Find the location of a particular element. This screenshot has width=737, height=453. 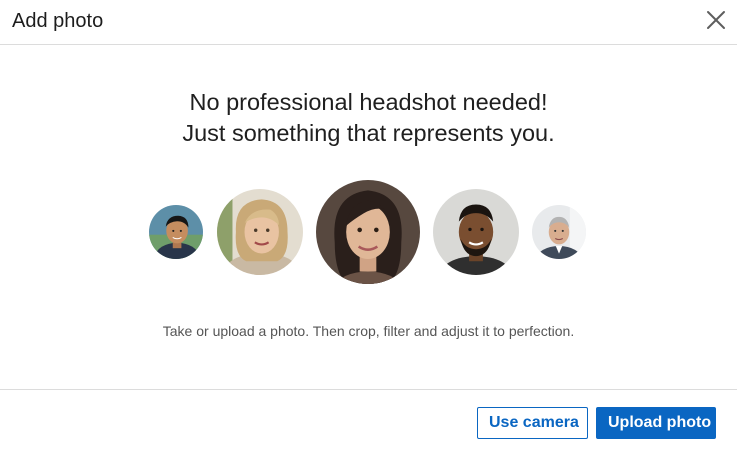

dialog-title: Add photo is located at coordinates (58, 21).